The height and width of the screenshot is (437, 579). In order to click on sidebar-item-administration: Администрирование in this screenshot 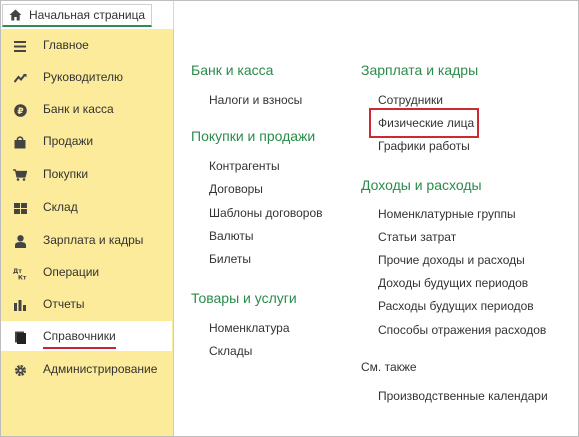, I will do `click(86, 369)`.